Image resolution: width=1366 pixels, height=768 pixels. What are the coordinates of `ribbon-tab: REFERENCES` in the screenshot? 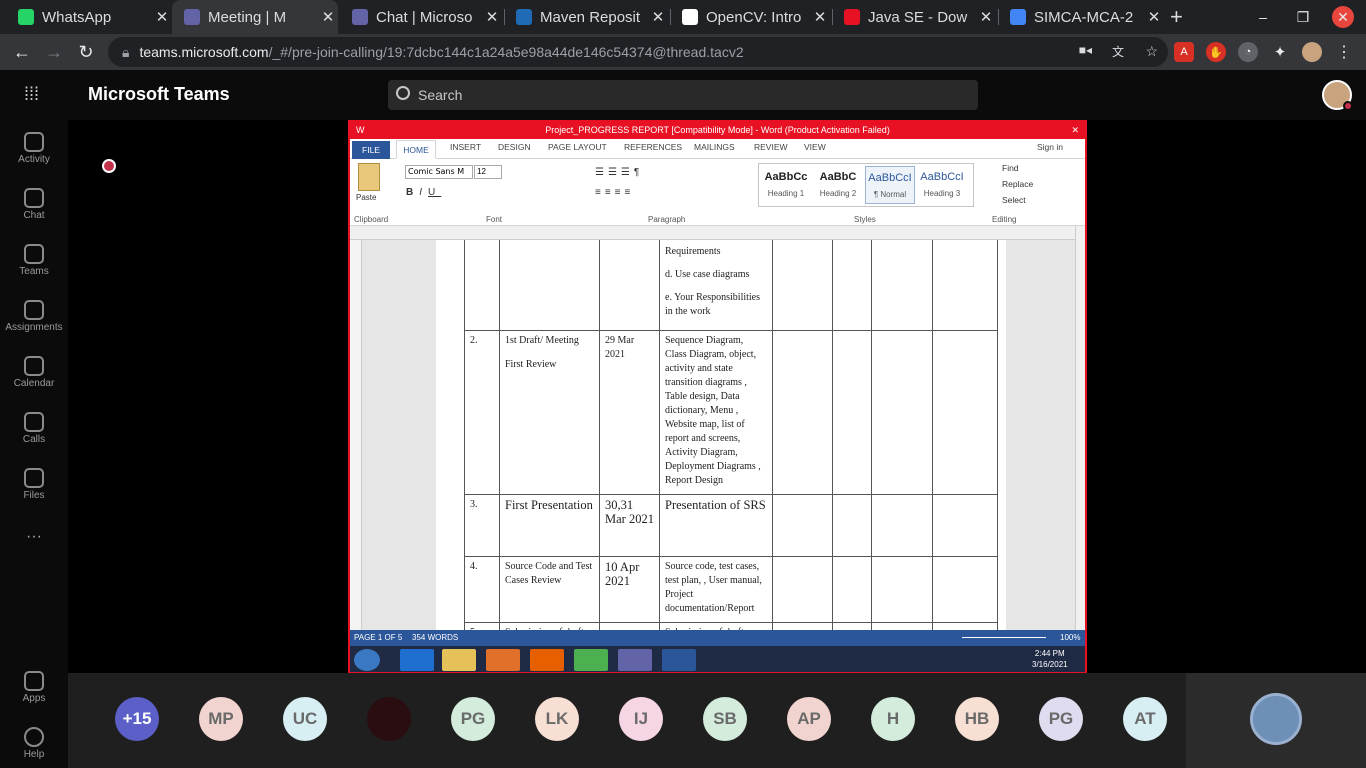 It's located at (653, 147).